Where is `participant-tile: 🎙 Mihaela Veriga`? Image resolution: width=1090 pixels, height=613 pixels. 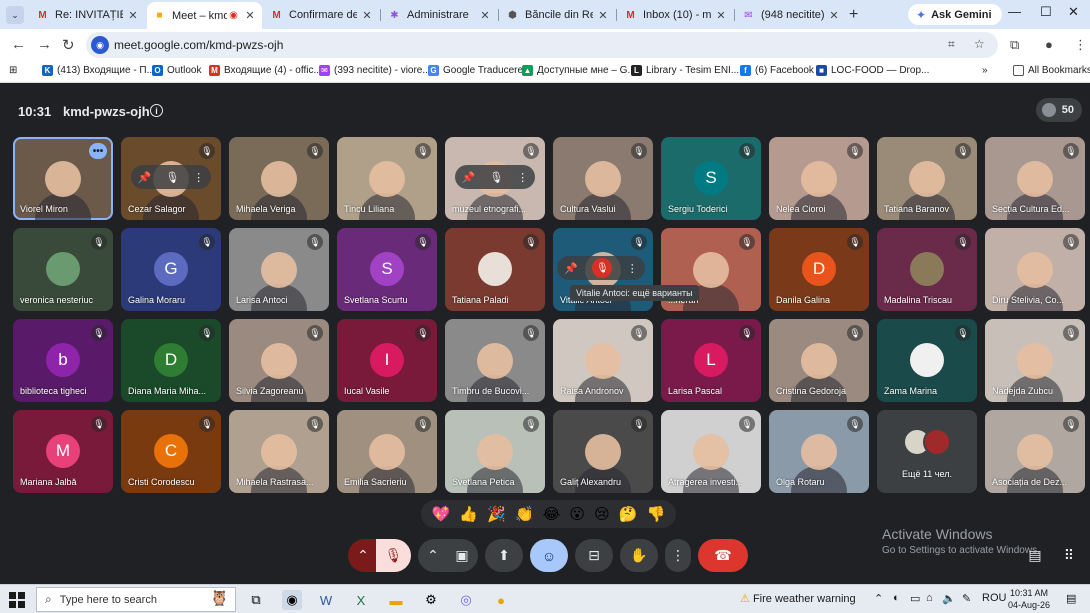
participant-tile: 🎙 Mihaela Veriga is located at coordinates (279, 178).